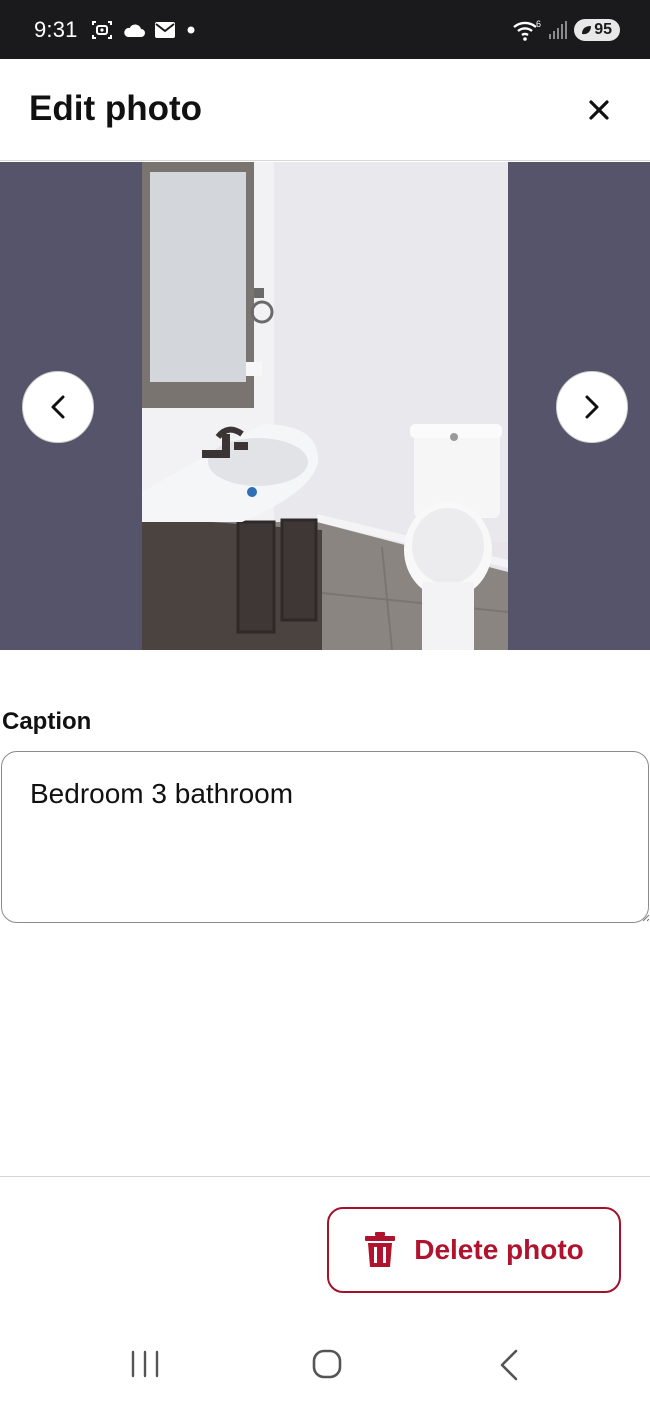 This screenshot has width=650, height=1409. Describe the element at coordinates (558, 30) in the screenshot. I see `signal-icon` at that location.